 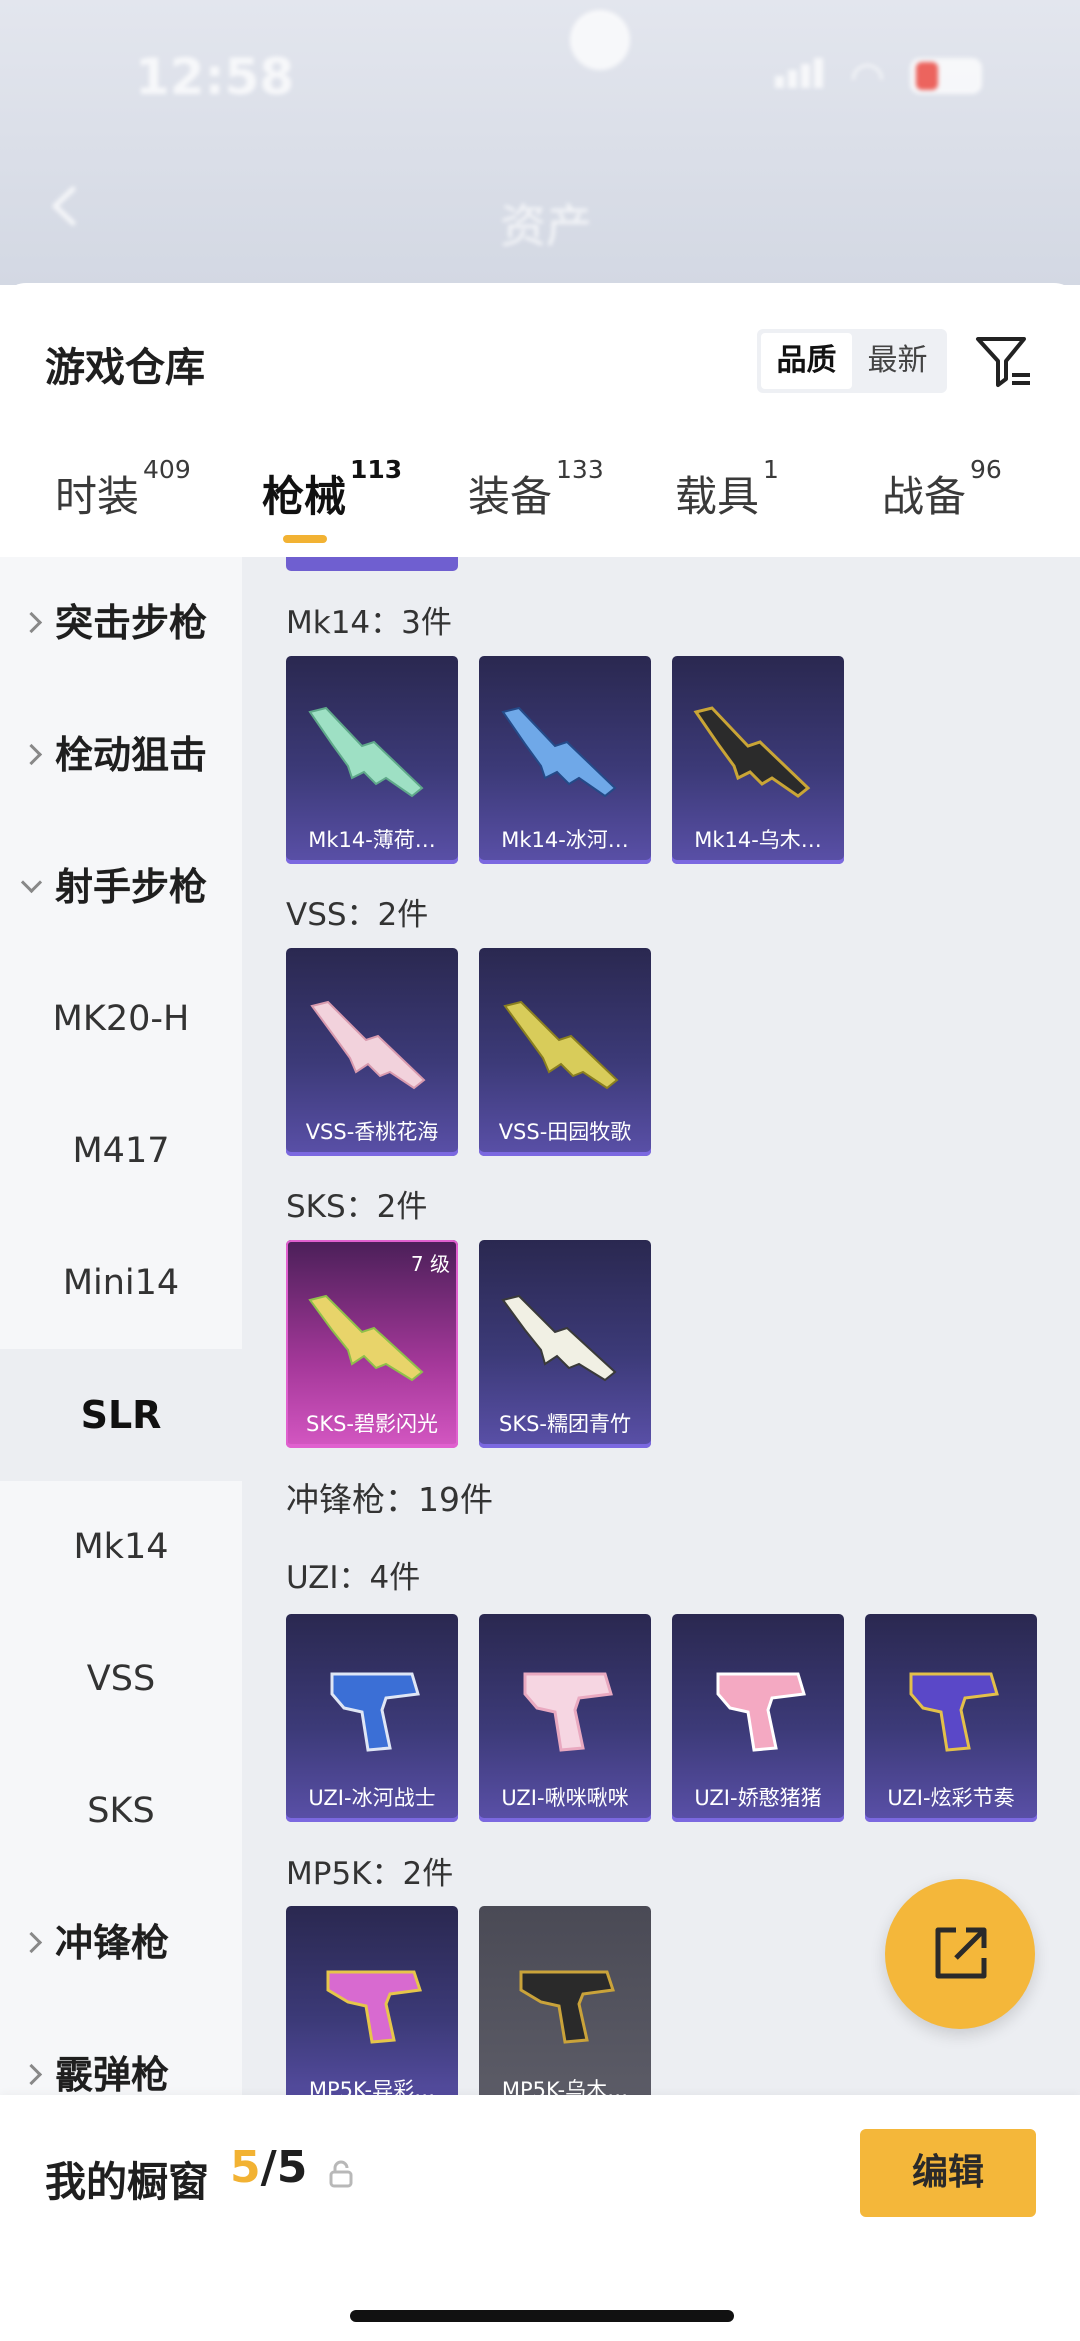 I want to click on showcase-count: 5/5, so click(x=268, y=2167).